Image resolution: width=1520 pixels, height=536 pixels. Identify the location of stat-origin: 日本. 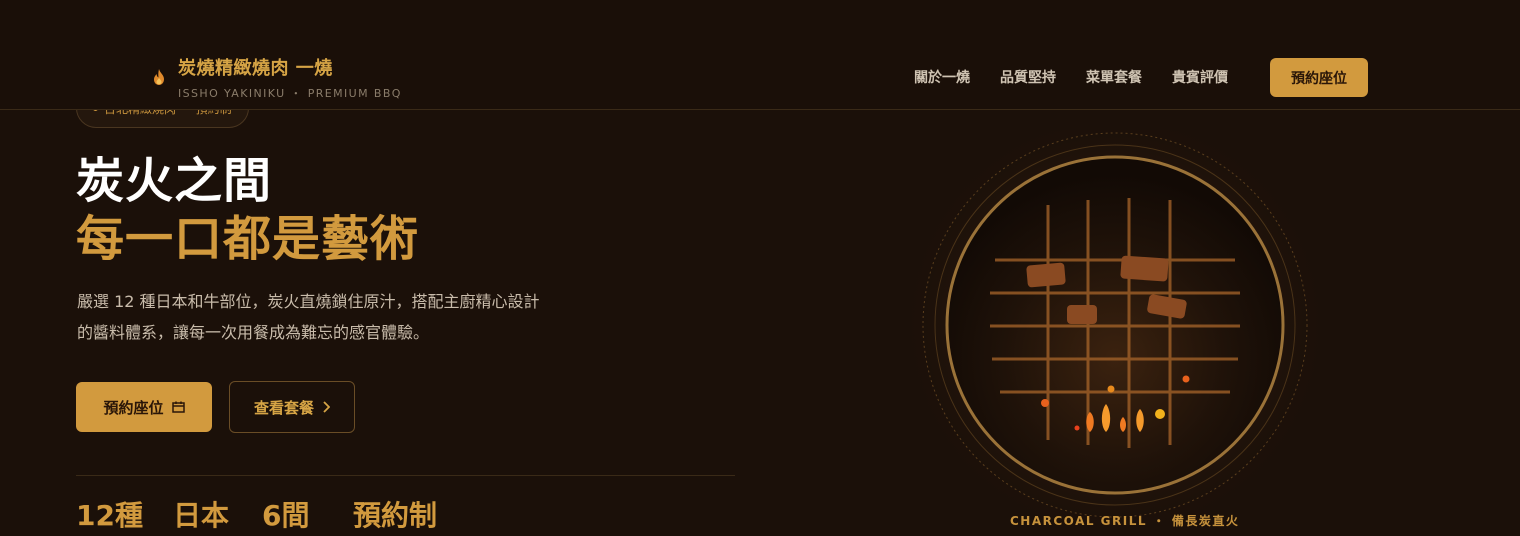
(201, 515).